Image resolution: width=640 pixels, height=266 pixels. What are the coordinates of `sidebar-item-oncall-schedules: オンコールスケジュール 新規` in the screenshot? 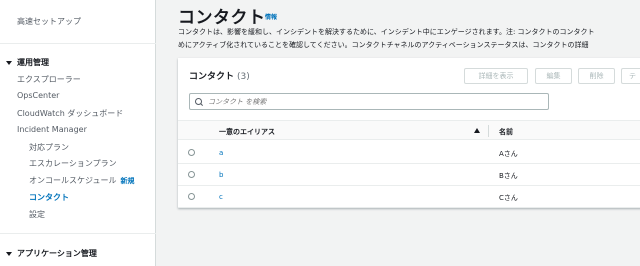 It's located at (81, 180).